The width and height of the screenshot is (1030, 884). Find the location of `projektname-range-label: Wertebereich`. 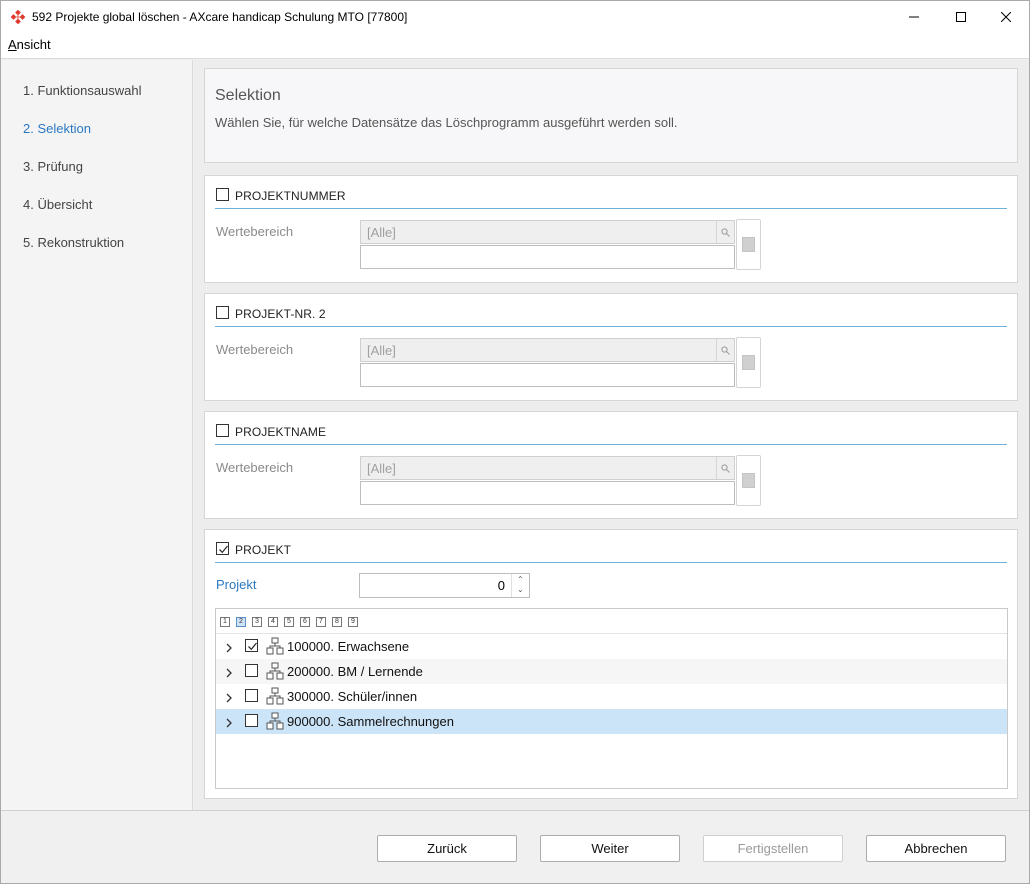

projektname-range-label: Wertebereich is located at coordinates (255, 467).